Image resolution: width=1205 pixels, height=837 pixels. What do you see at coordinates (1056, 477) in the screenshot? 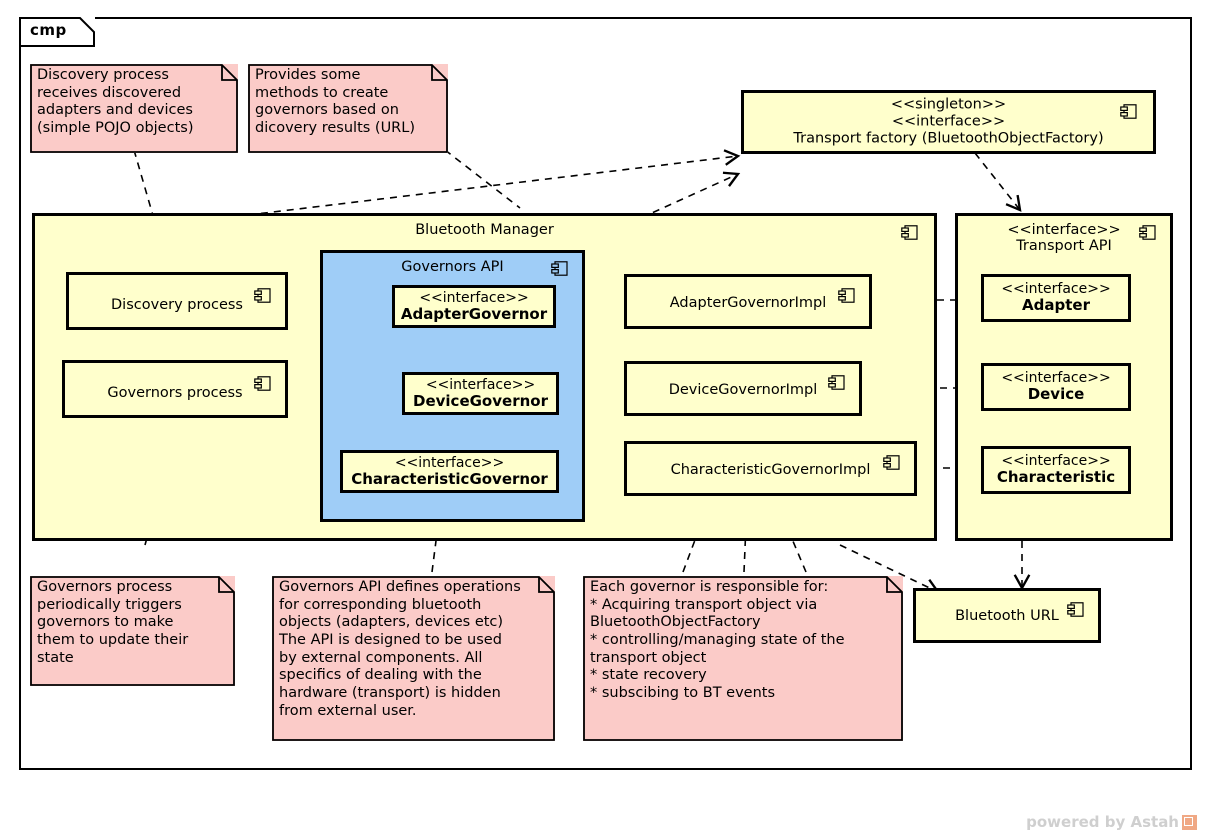
I see `interface-name: Characteristic` at bounding box center [1056, 477].